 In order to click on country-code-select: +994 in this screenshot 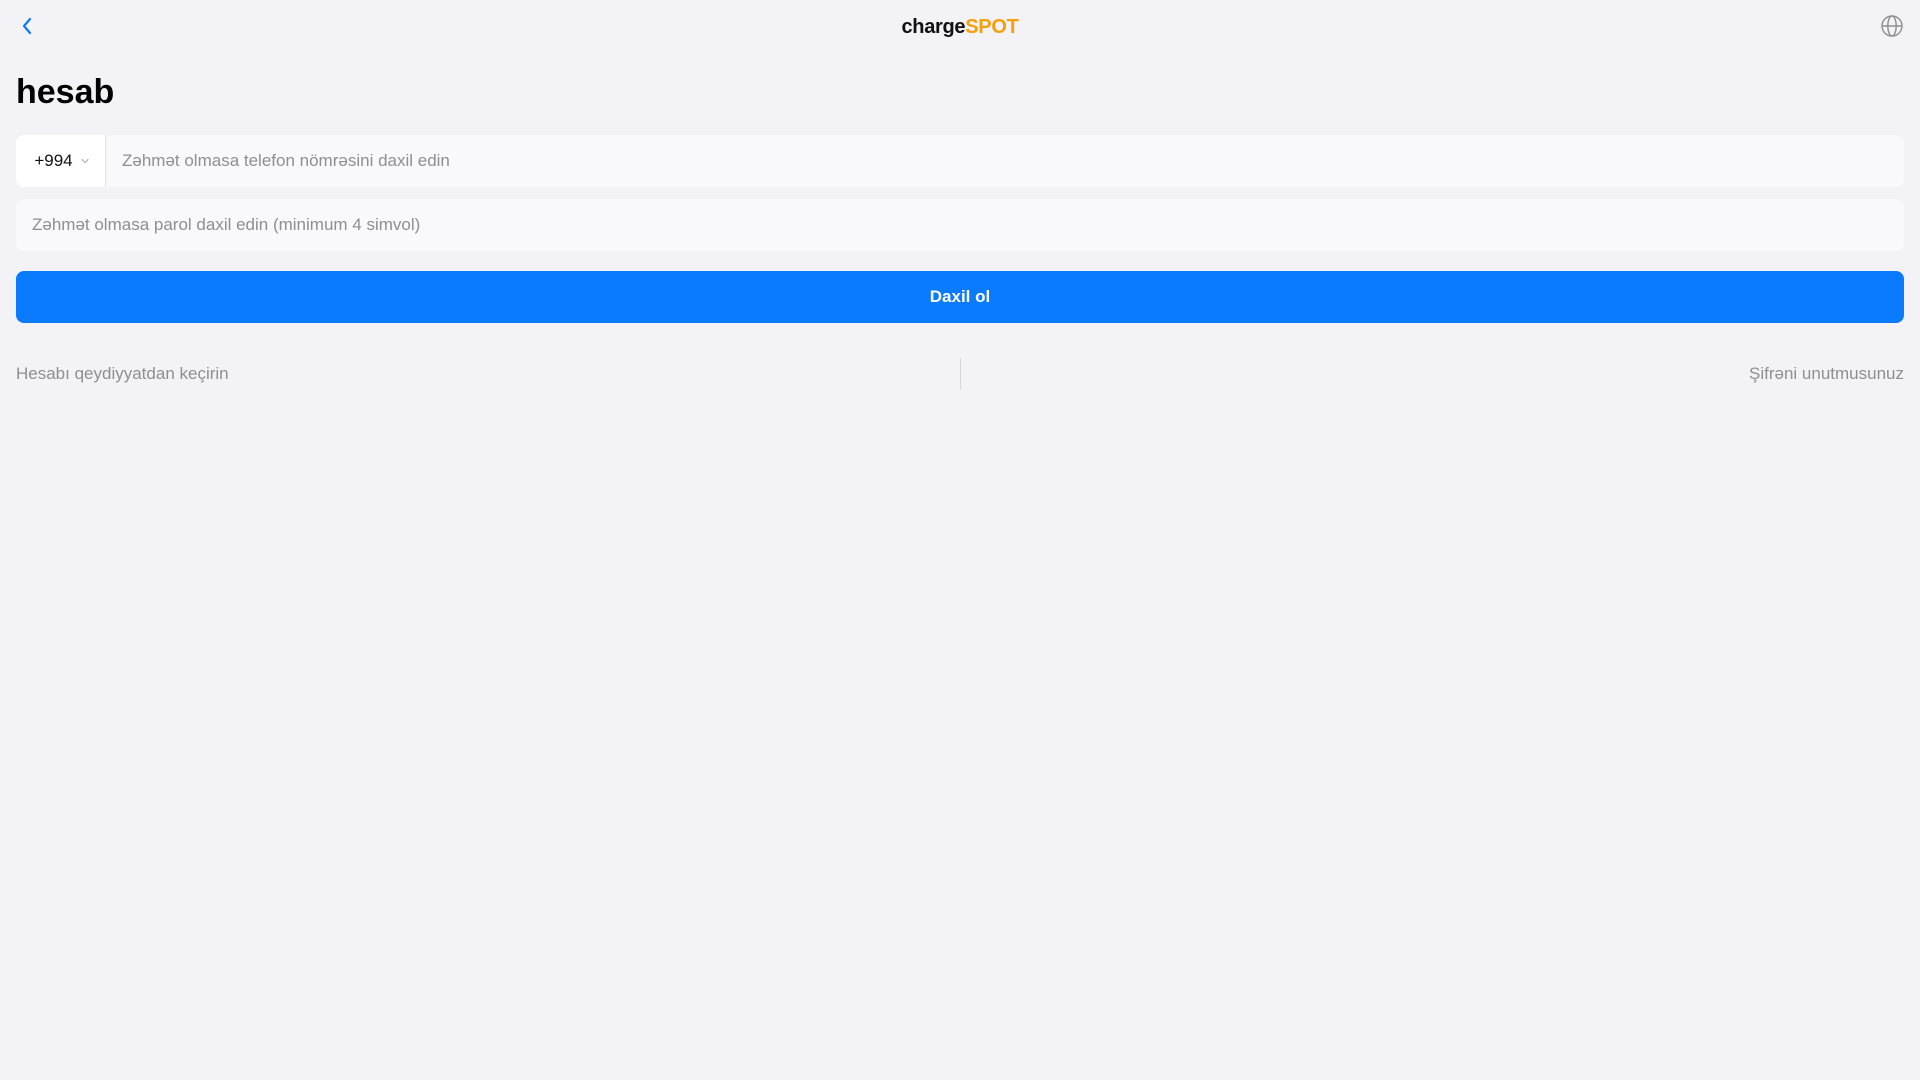, I will do `click(61, 161)`.